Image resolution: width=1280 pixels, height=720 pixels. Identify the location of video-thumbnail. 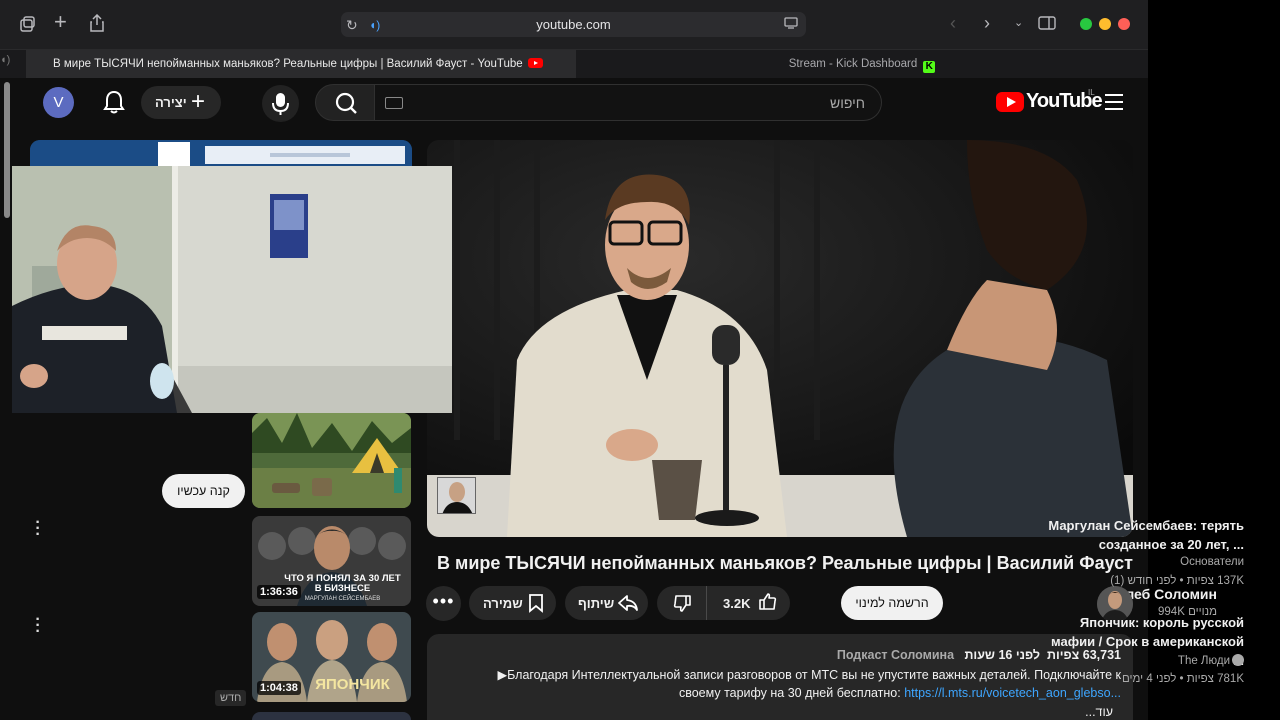
(331, 460).